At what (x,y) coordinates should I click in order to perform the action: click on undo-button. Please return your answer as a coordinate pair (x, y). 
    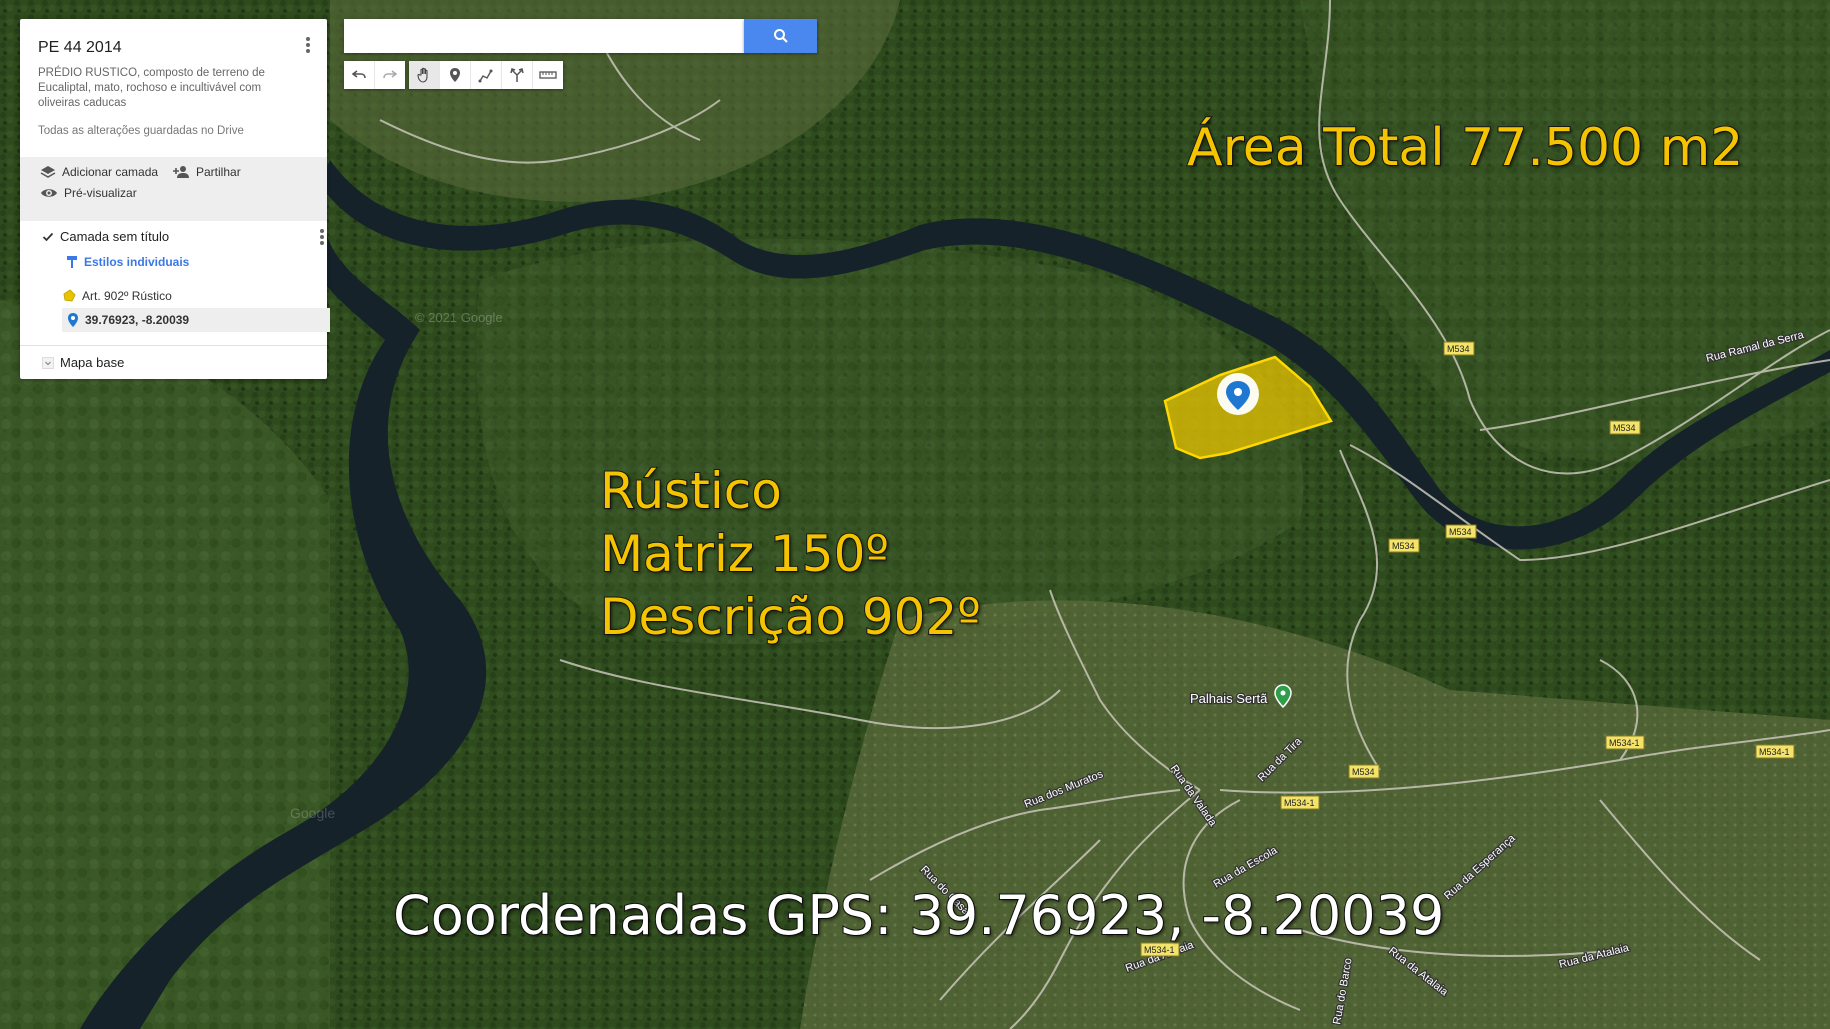
    Looking at the image, I should click on (359, 75).